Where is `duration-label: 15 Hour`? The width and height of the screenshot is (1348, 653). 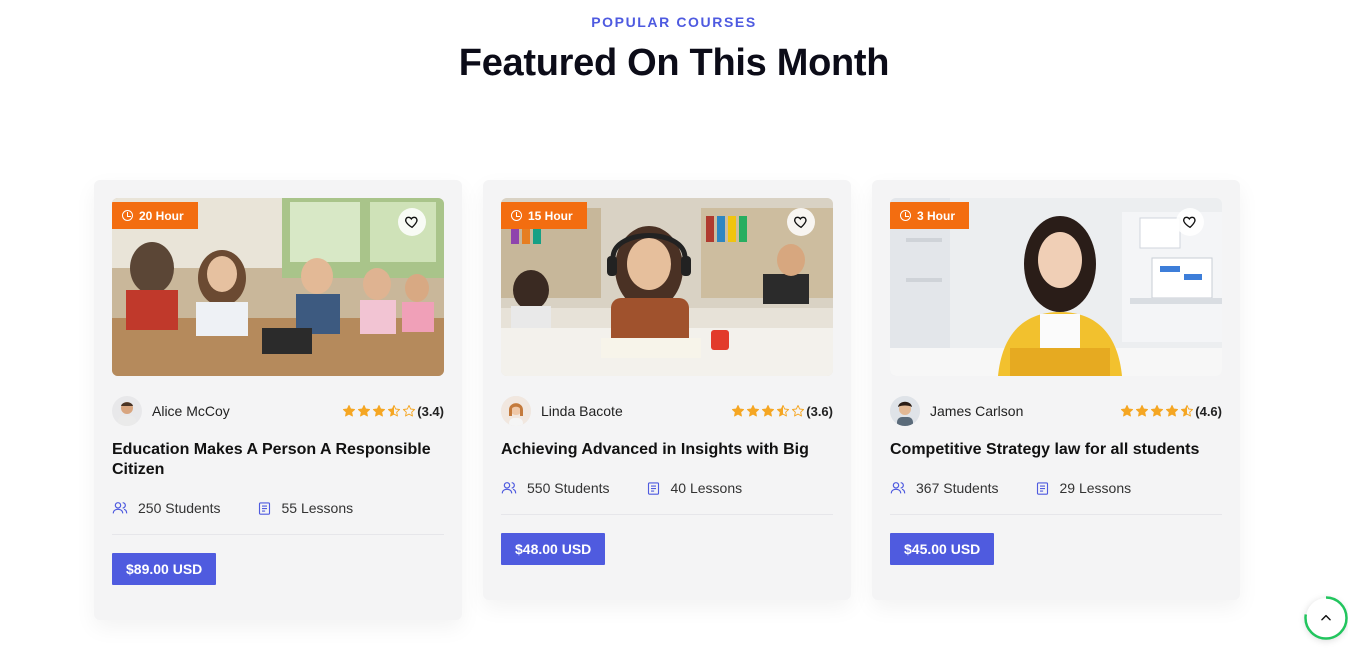 duration-label: 15 Hour is located at coordinates (550, 215).